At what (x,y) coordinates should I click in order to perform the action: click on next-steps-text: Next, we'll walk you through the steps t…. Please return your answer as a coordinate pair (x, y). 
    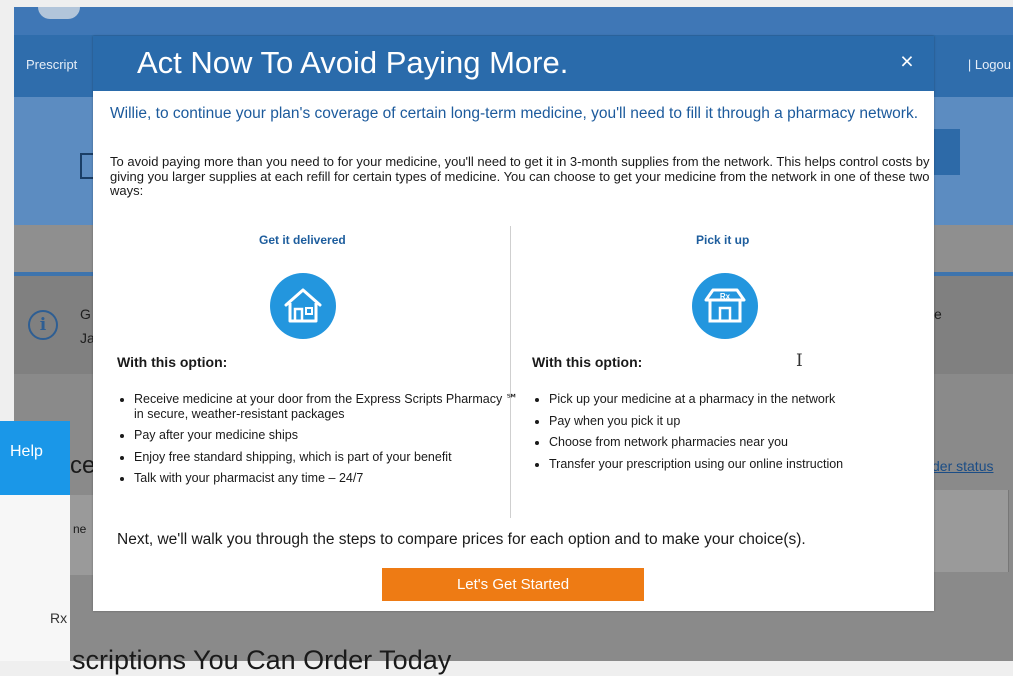
    Looking at the image, I should click on (461, 539).